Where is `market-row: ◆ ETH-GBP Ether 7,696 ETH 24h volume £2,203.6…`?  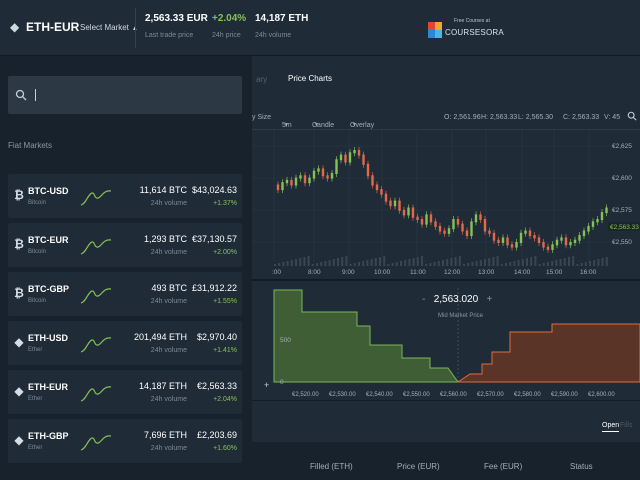
market-row: ◆ ETH-GBP Ether 7,696 ETH 24h volume £2,203.6… is located at coordinates (125, 441).